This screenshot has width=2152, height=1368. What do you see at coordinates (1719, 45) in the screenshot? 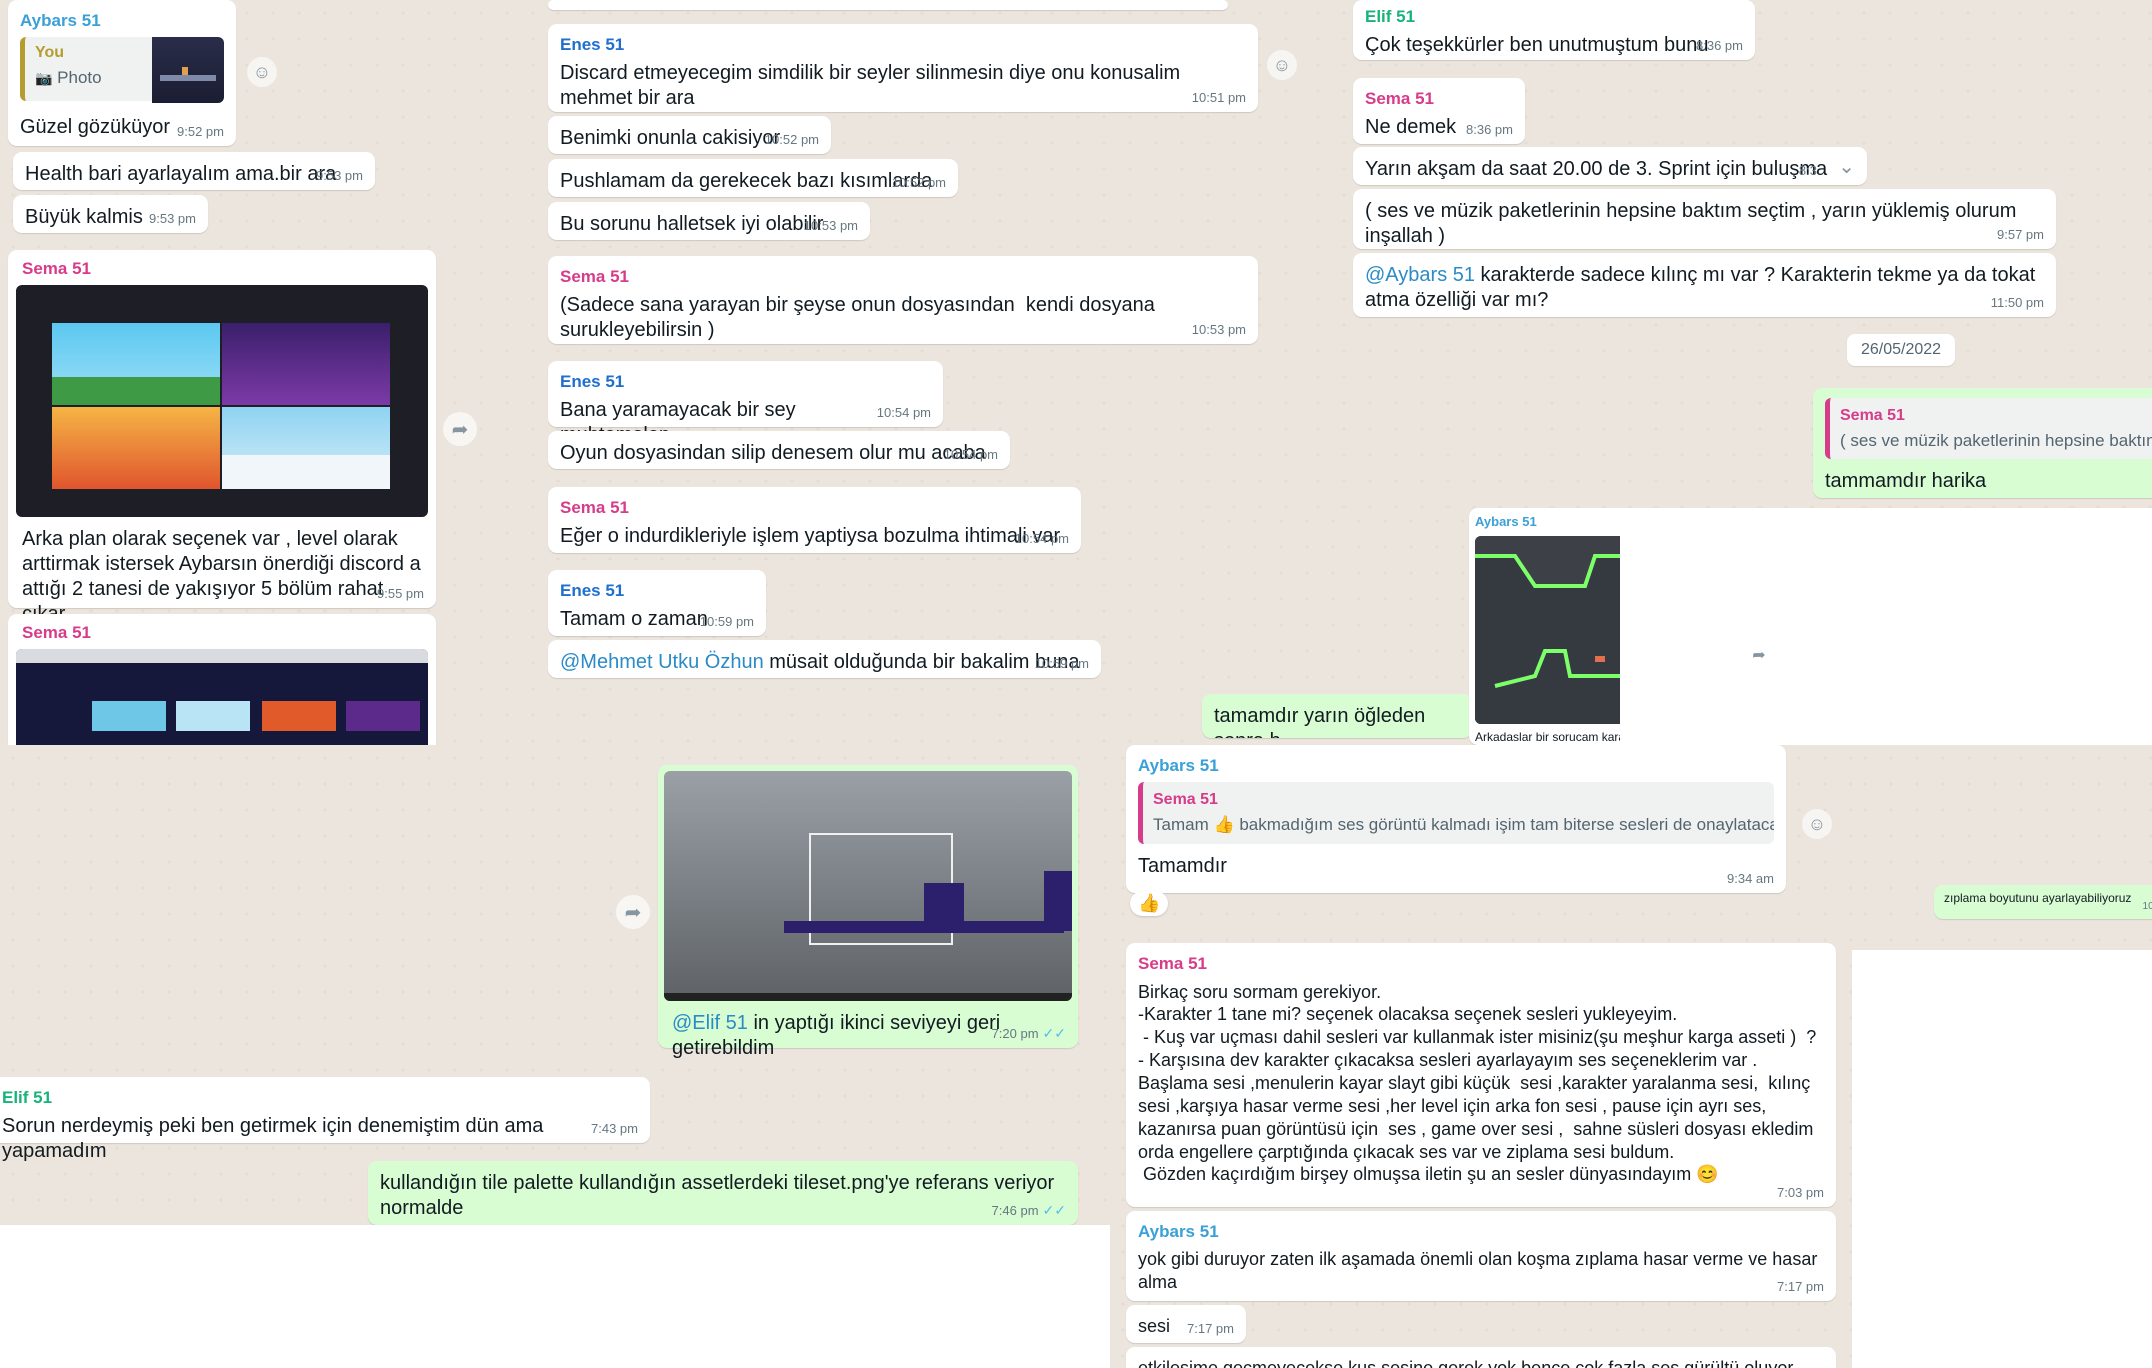
I see `message-time: 8:36 pm` at bounding box center [1719, 45].